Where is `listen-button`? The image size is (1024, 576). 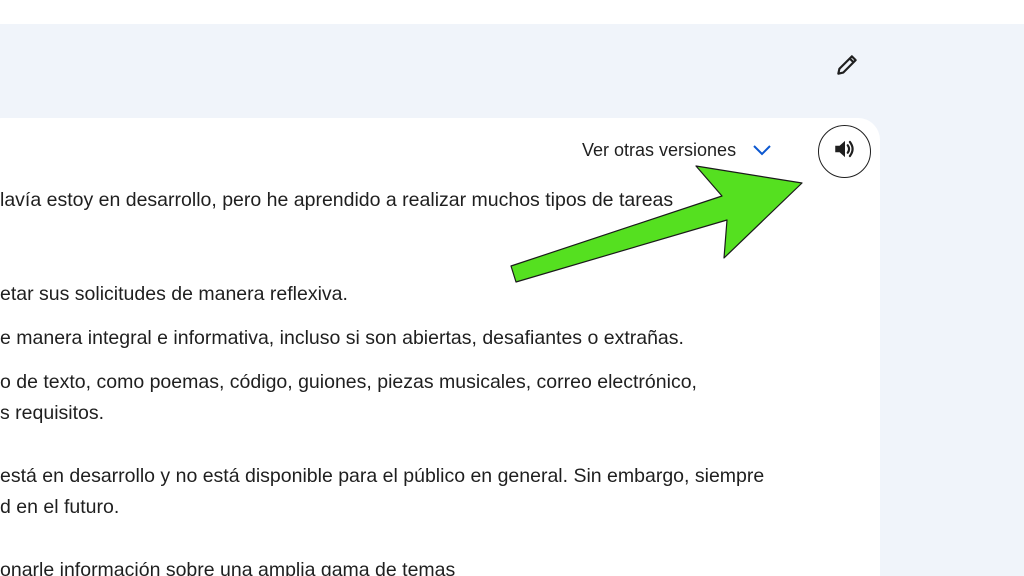
listen-button is located at coordinates (844, 151).